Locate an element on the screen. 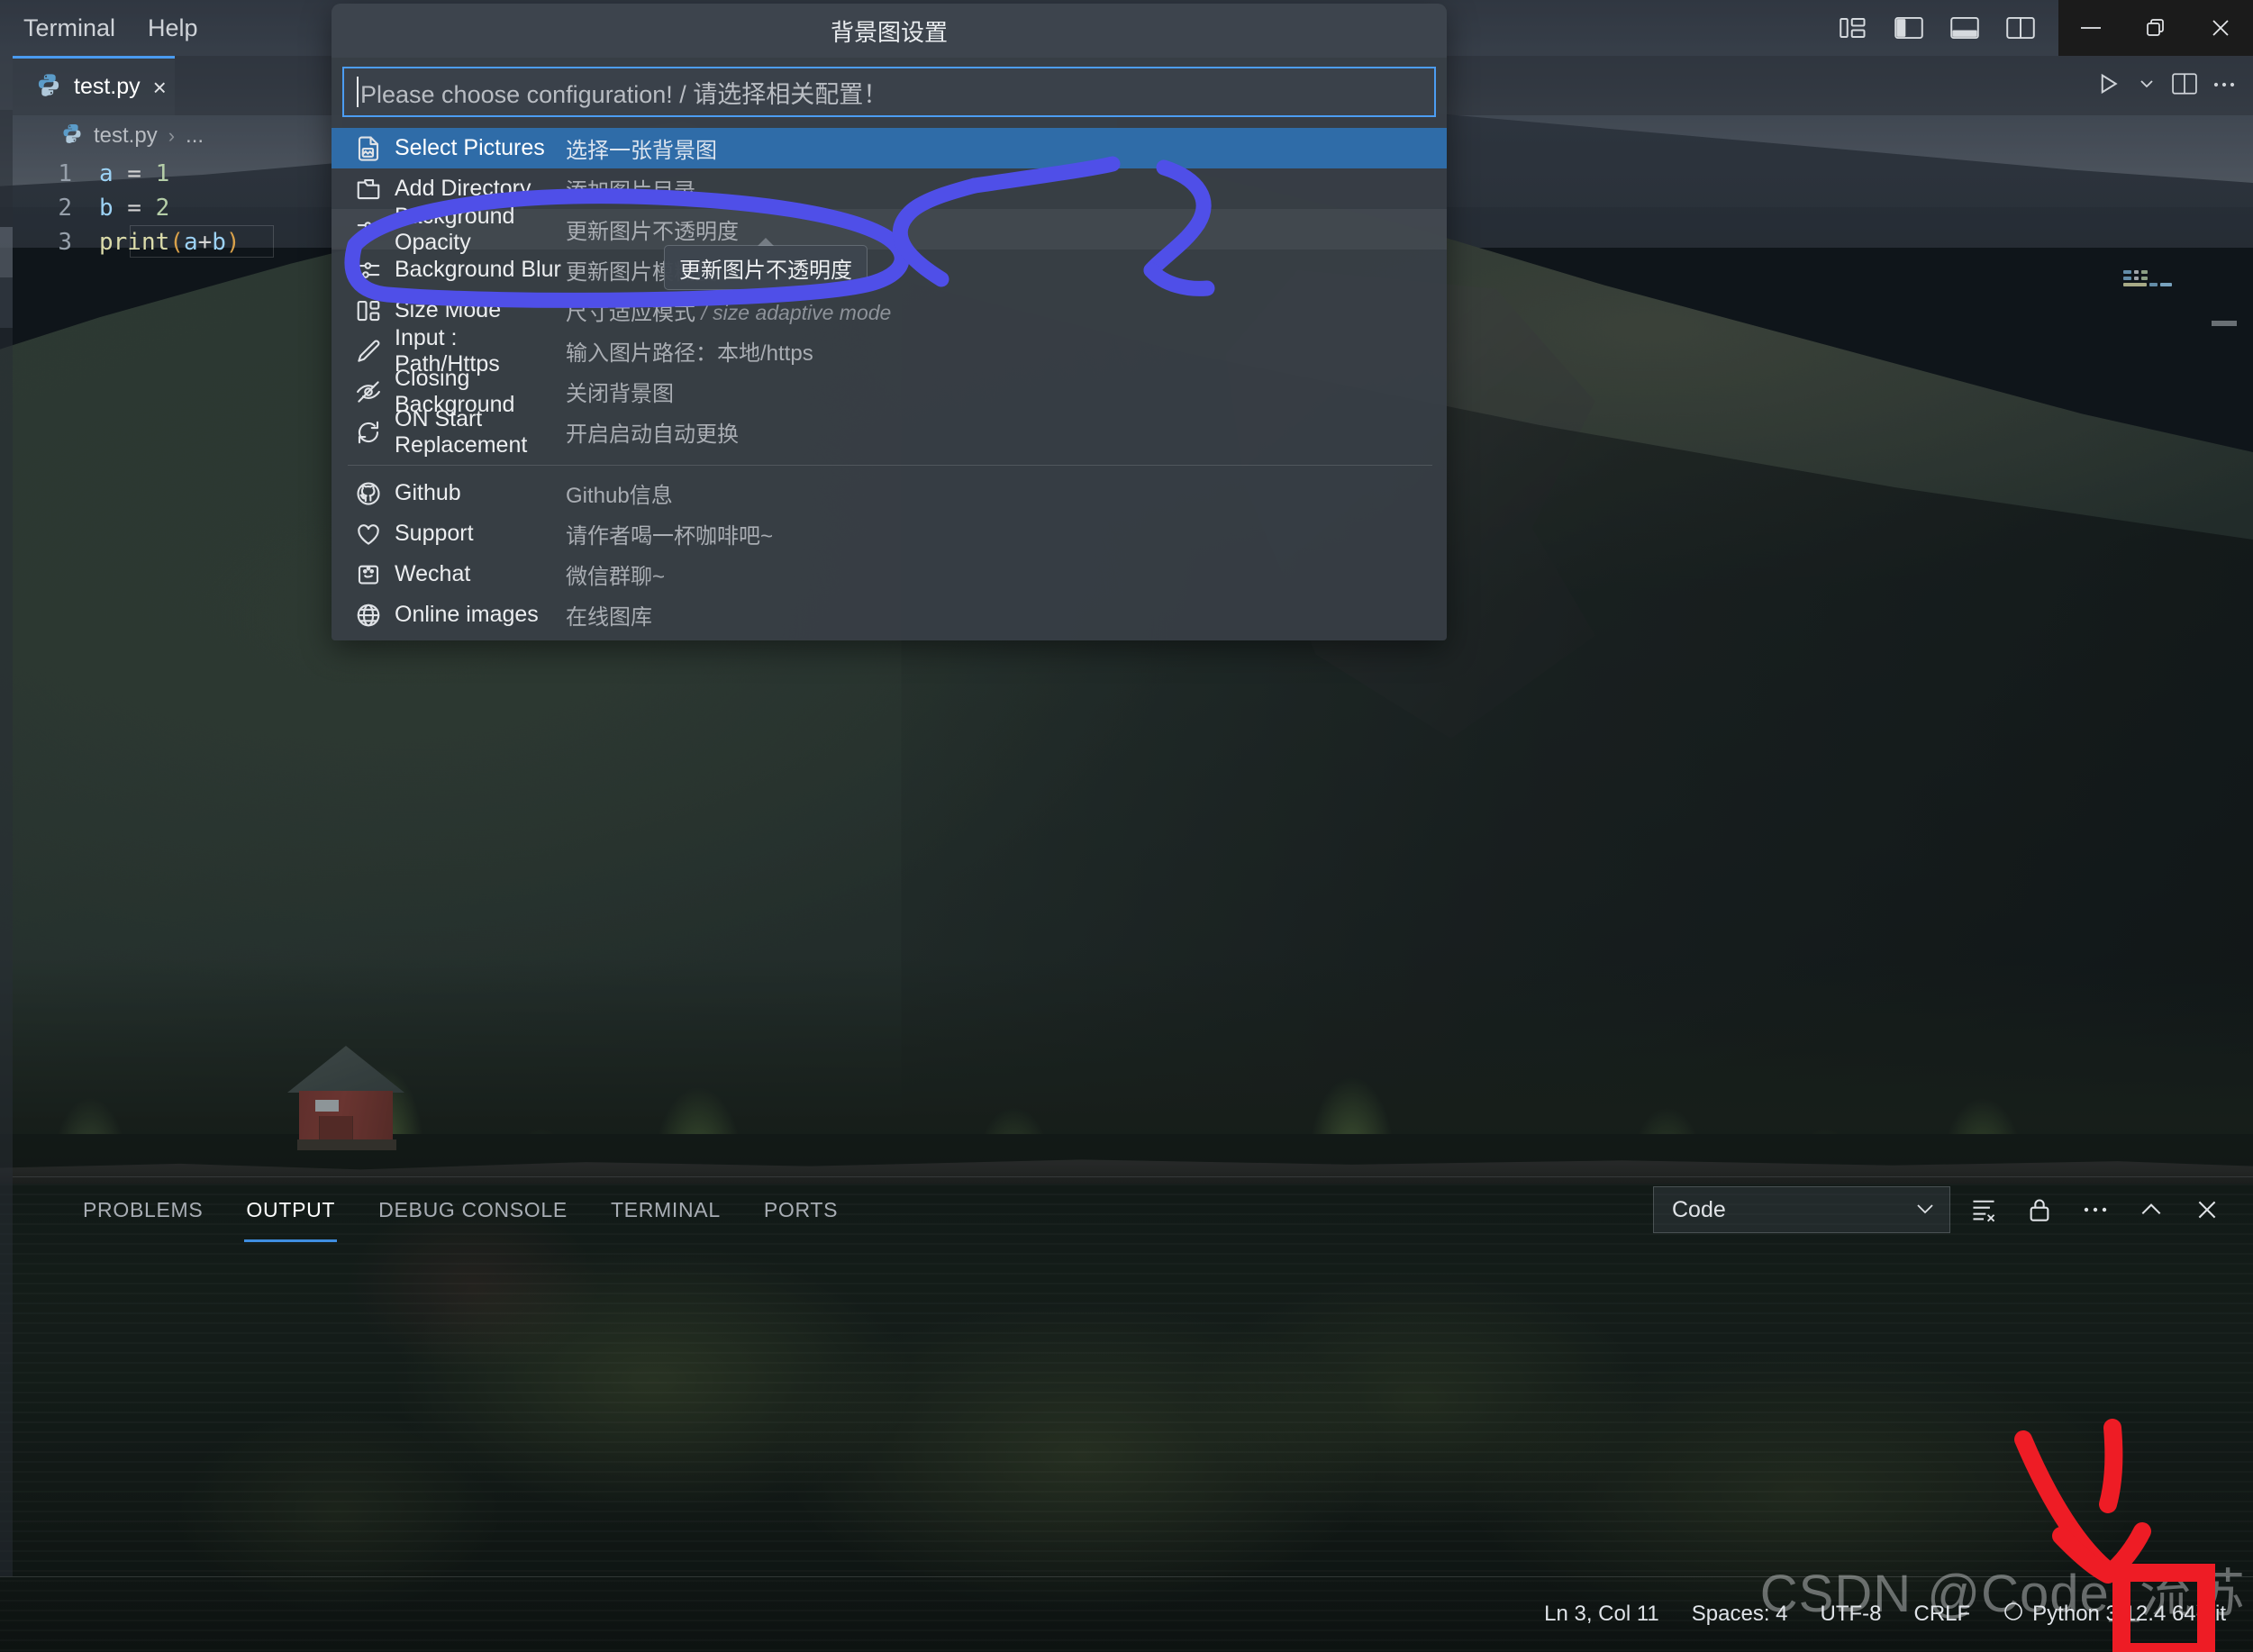 The image size is (2253, 1652). layout-columns-icon is located at coordinates (375, 310).